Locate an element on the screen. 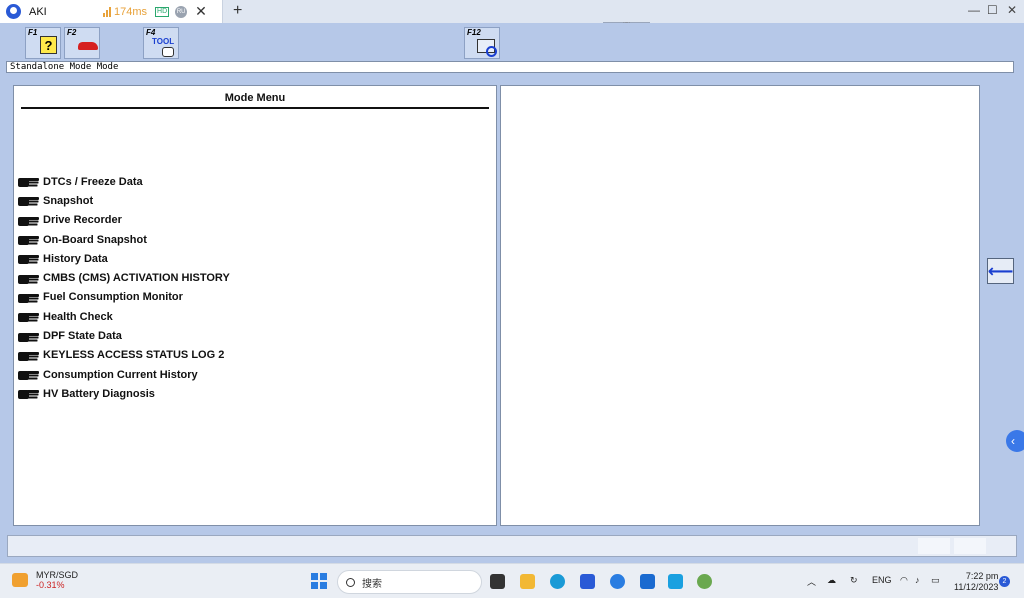 The width and height of the screenshot is (1024, 598). f12-scan-button: F12 is located at coordinates (482, 43).